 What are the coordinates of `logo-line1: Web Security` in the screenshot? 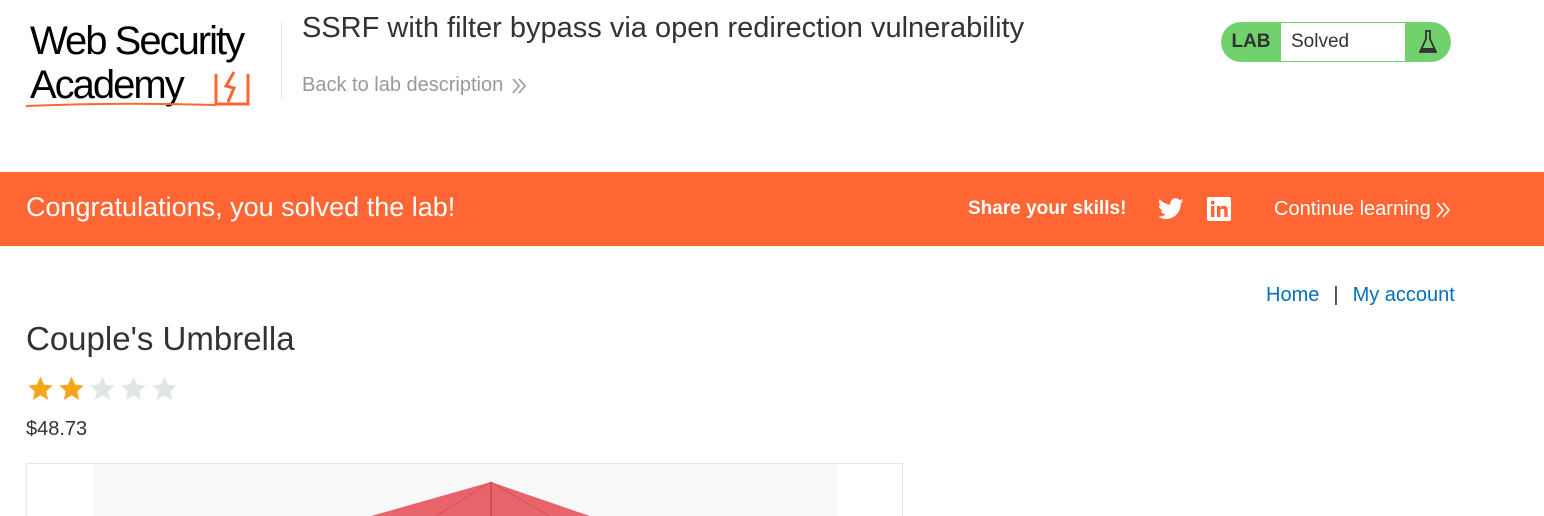 It's located at (137, 41).